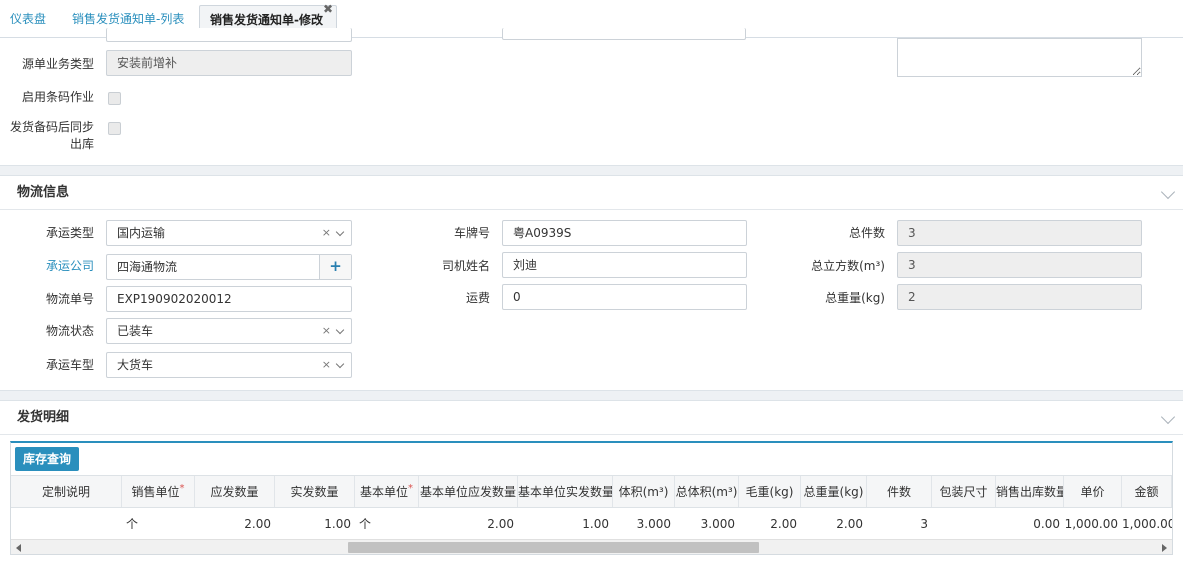  What do you see at coordinates (43, 417) in the screenshot?
I see `details-title: 发货明细` at bounding box center [43, 417].